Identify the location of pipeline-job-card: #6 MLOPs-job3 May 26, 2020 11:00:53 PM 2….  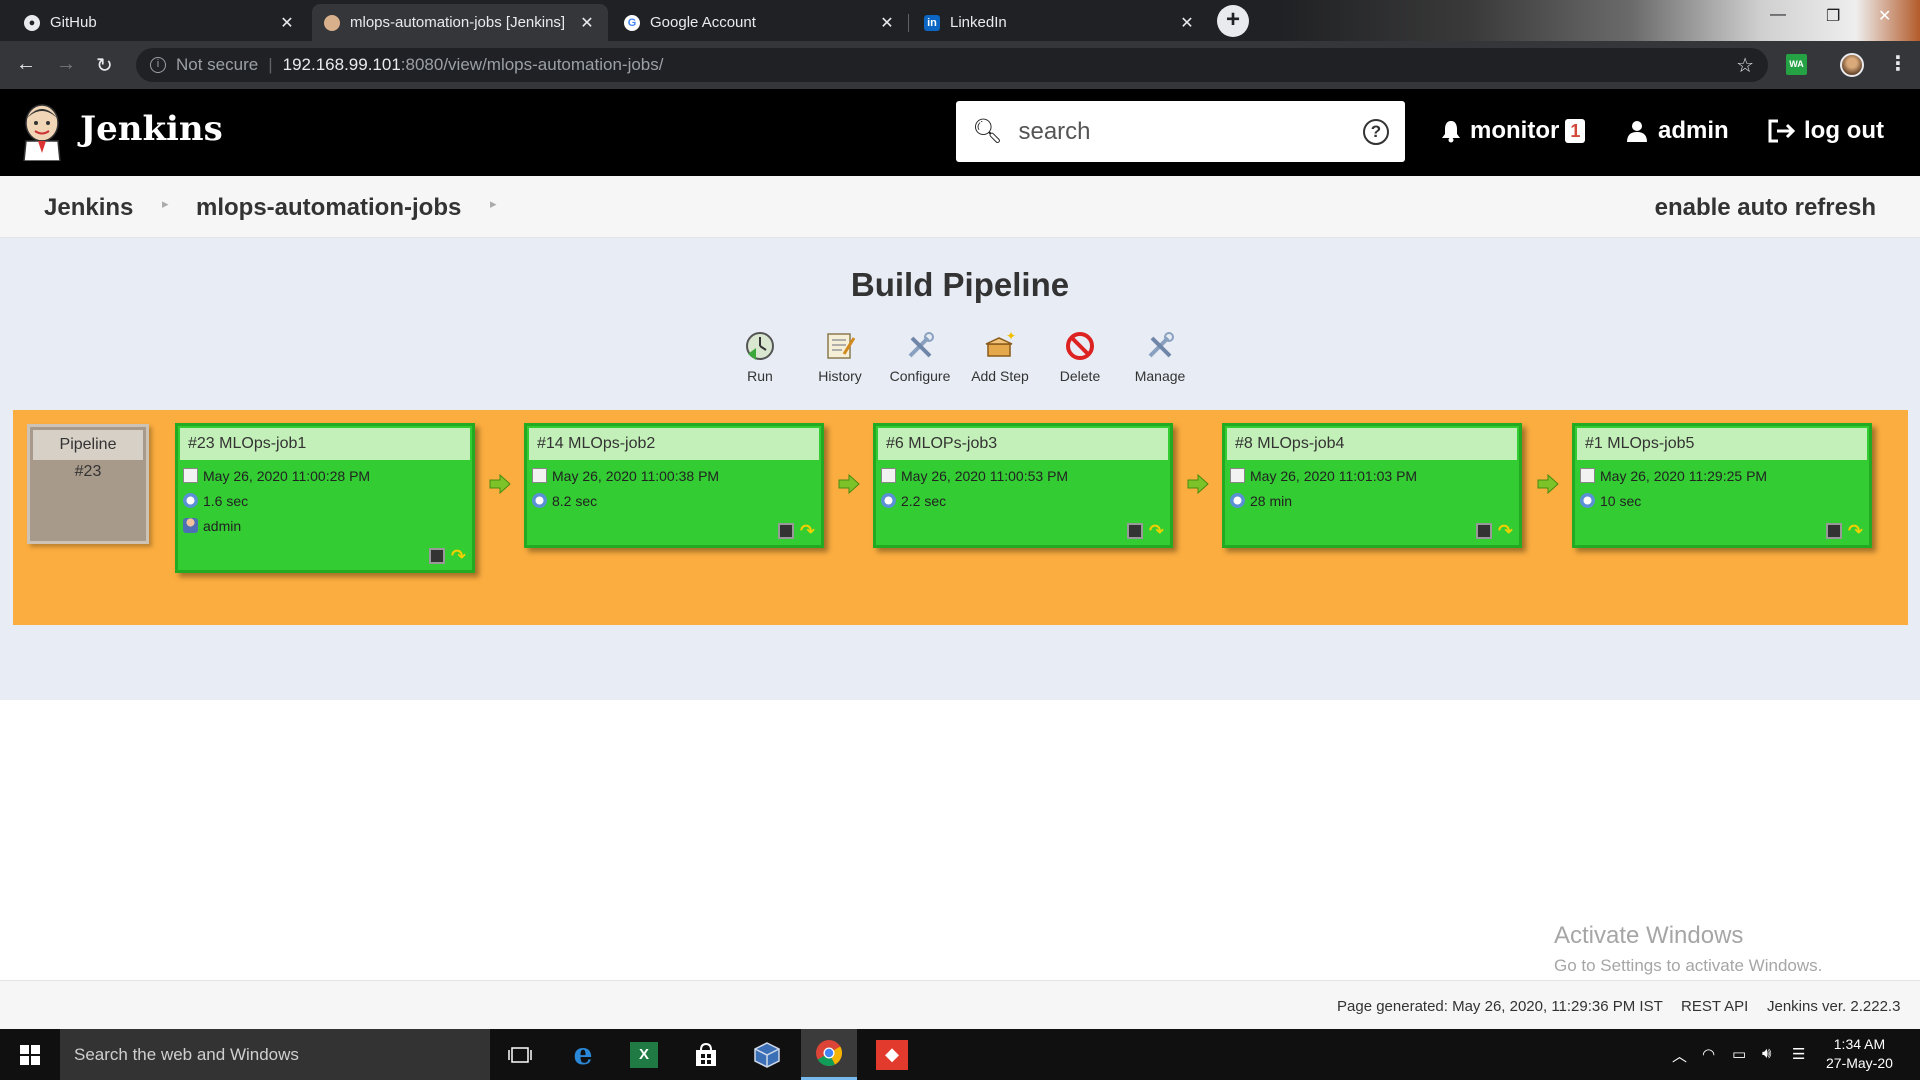
(1023, 485).